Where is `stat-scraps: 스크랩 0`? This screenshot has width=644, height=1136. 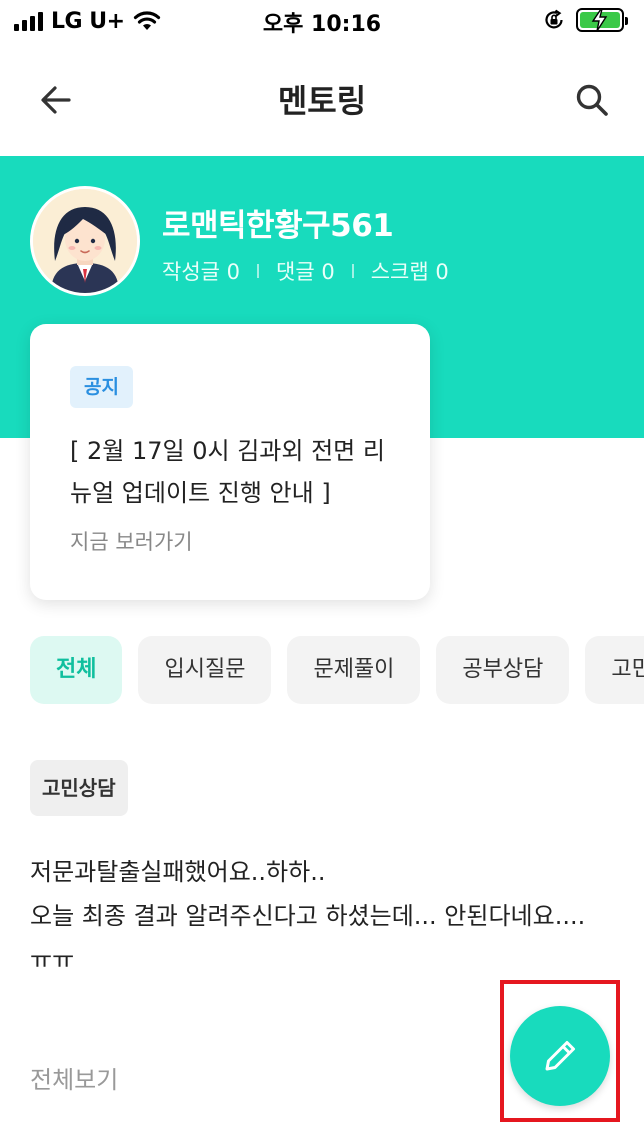 stat-scraps: 스크랩 0 is located at coordinates (410, 271).